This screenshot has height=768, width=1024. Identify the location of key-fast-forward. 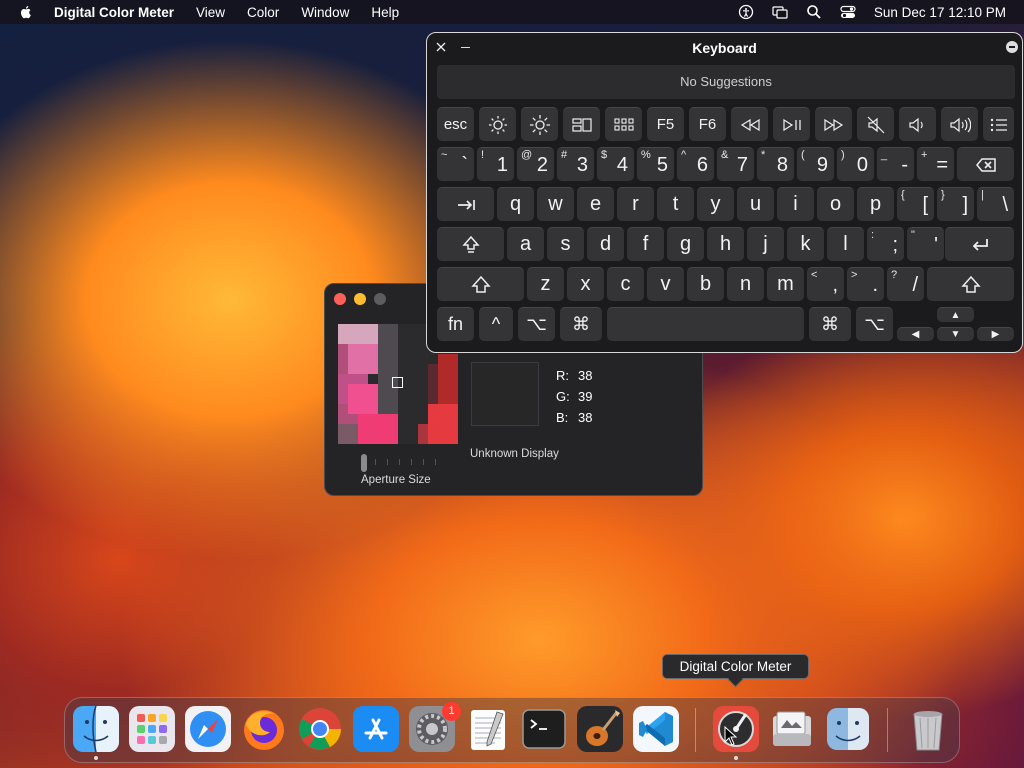
(833, 124).